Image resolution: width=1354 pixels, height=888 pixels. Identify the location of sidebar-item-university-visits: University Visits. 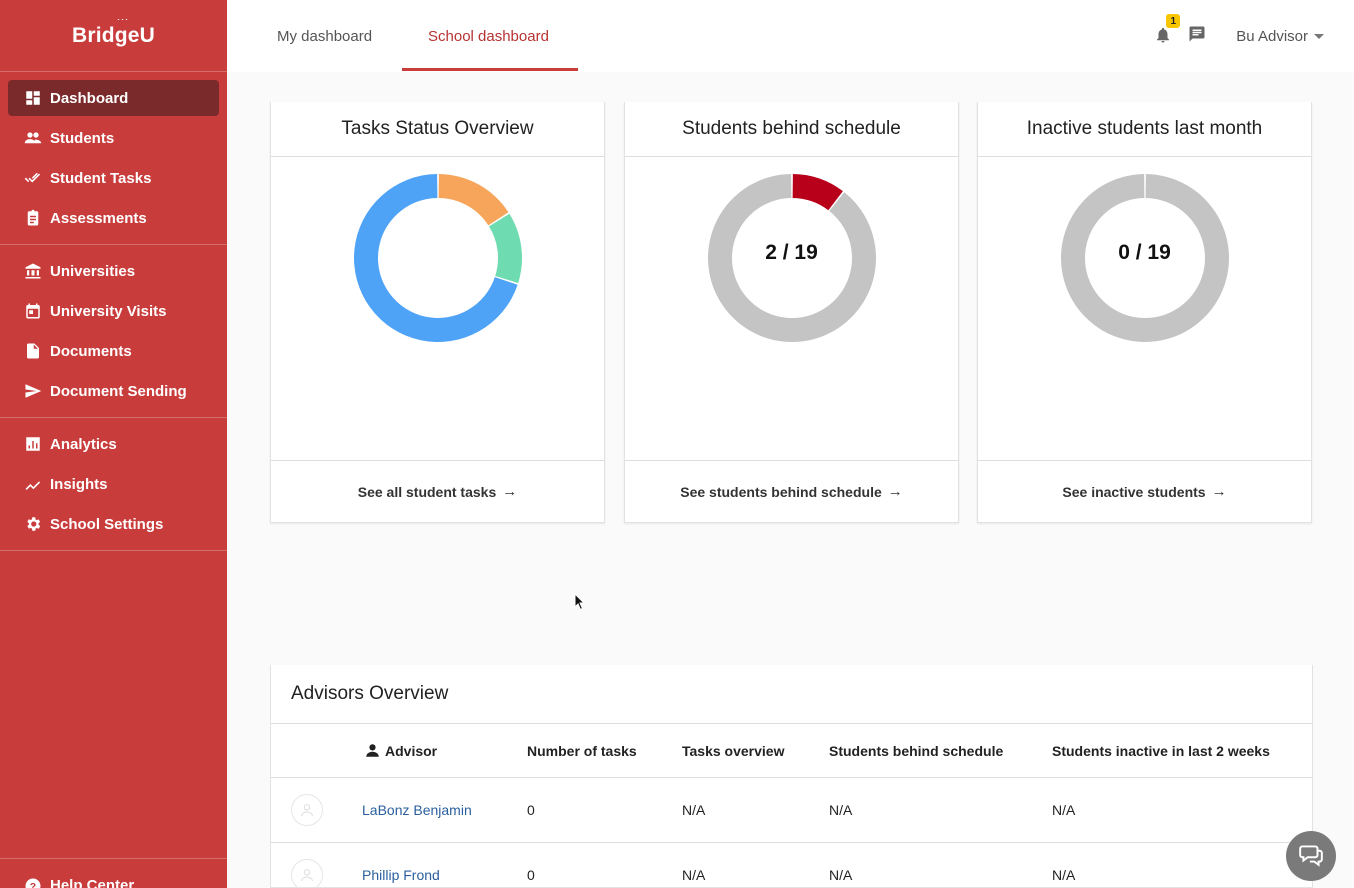
(113, 311).